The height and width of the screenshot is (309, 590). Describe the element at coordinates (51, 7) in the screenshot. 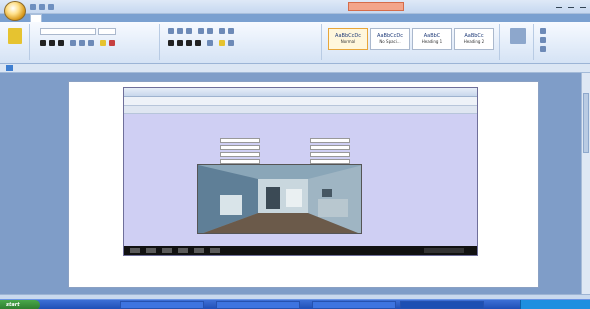

I see `redo-icon` at that location.